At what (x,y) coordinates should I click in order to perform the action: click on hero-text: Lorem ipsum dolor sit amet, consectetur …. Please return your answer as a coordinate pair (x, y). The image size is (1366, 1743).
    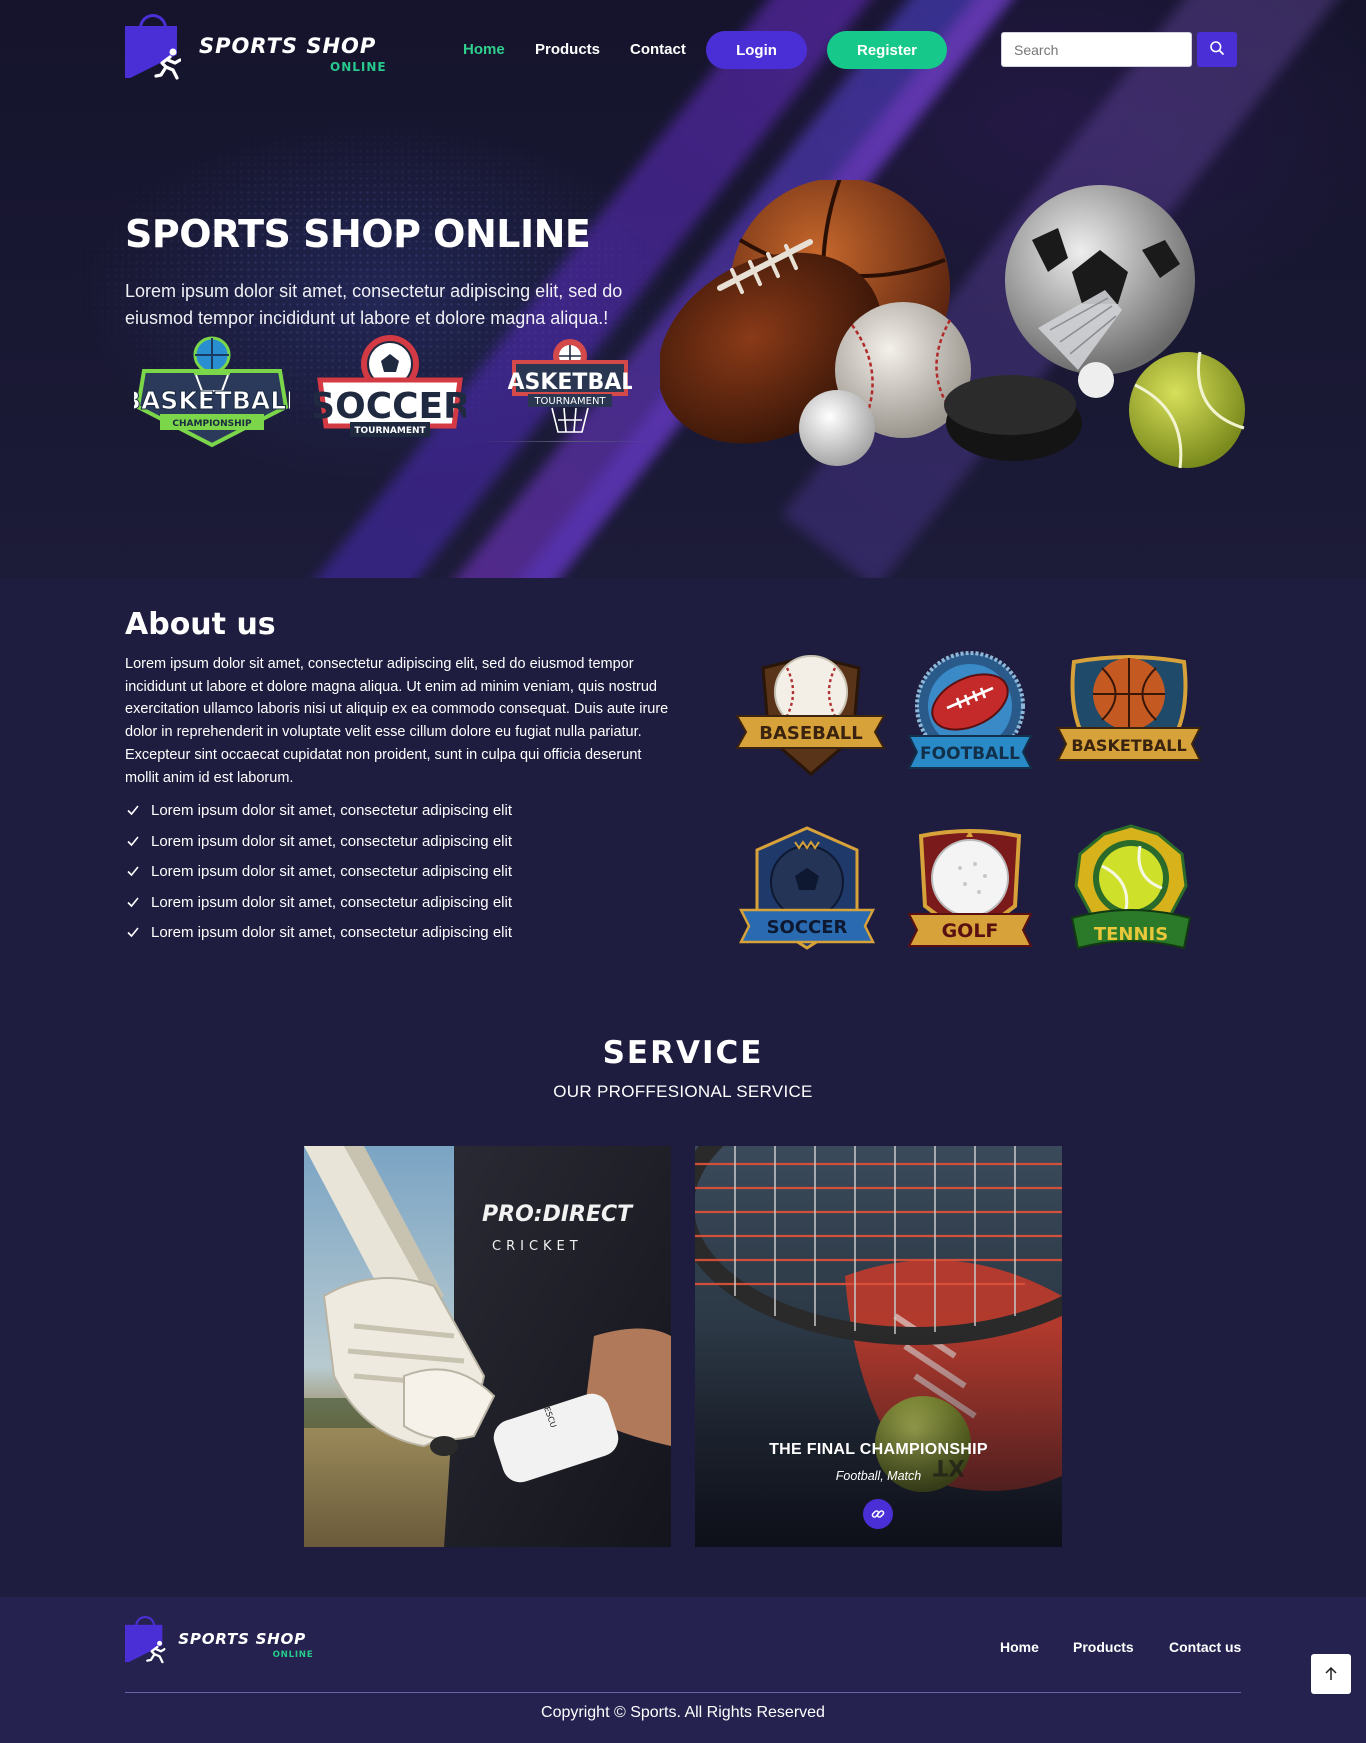
    Looking at the image, I should click on (374, 304).